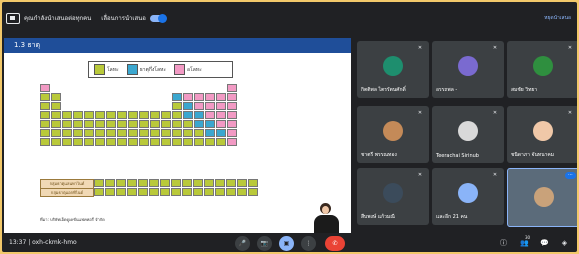 The width and height of the screenshot is (579, 254). I want to click on meeting-details-icon: ⓘ, so click(503, 243).